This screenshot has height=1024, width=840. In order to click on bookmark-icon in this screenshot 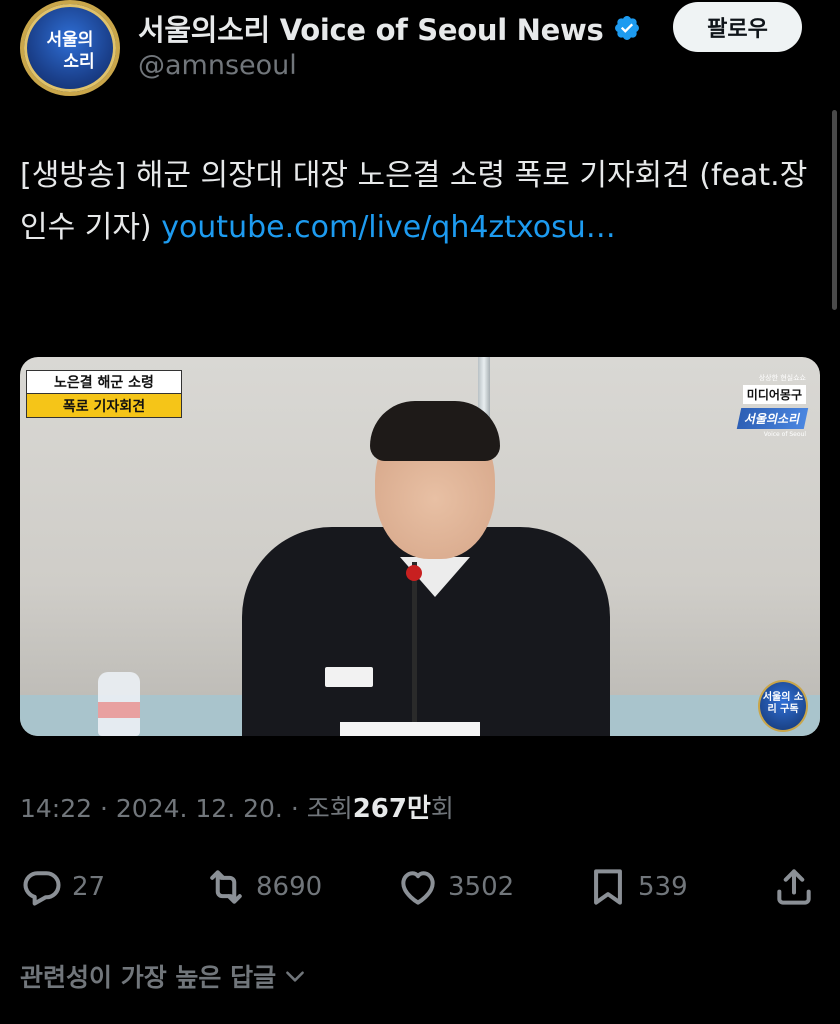, I will do `click(608, 887)`.